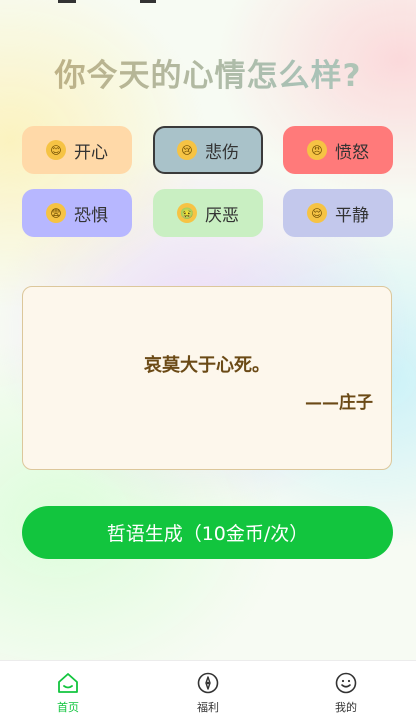  What do you see at coordinates (339, 403) in the screenshot?
I see `quote-author: ——庄子` at bounding box center [339, 403].